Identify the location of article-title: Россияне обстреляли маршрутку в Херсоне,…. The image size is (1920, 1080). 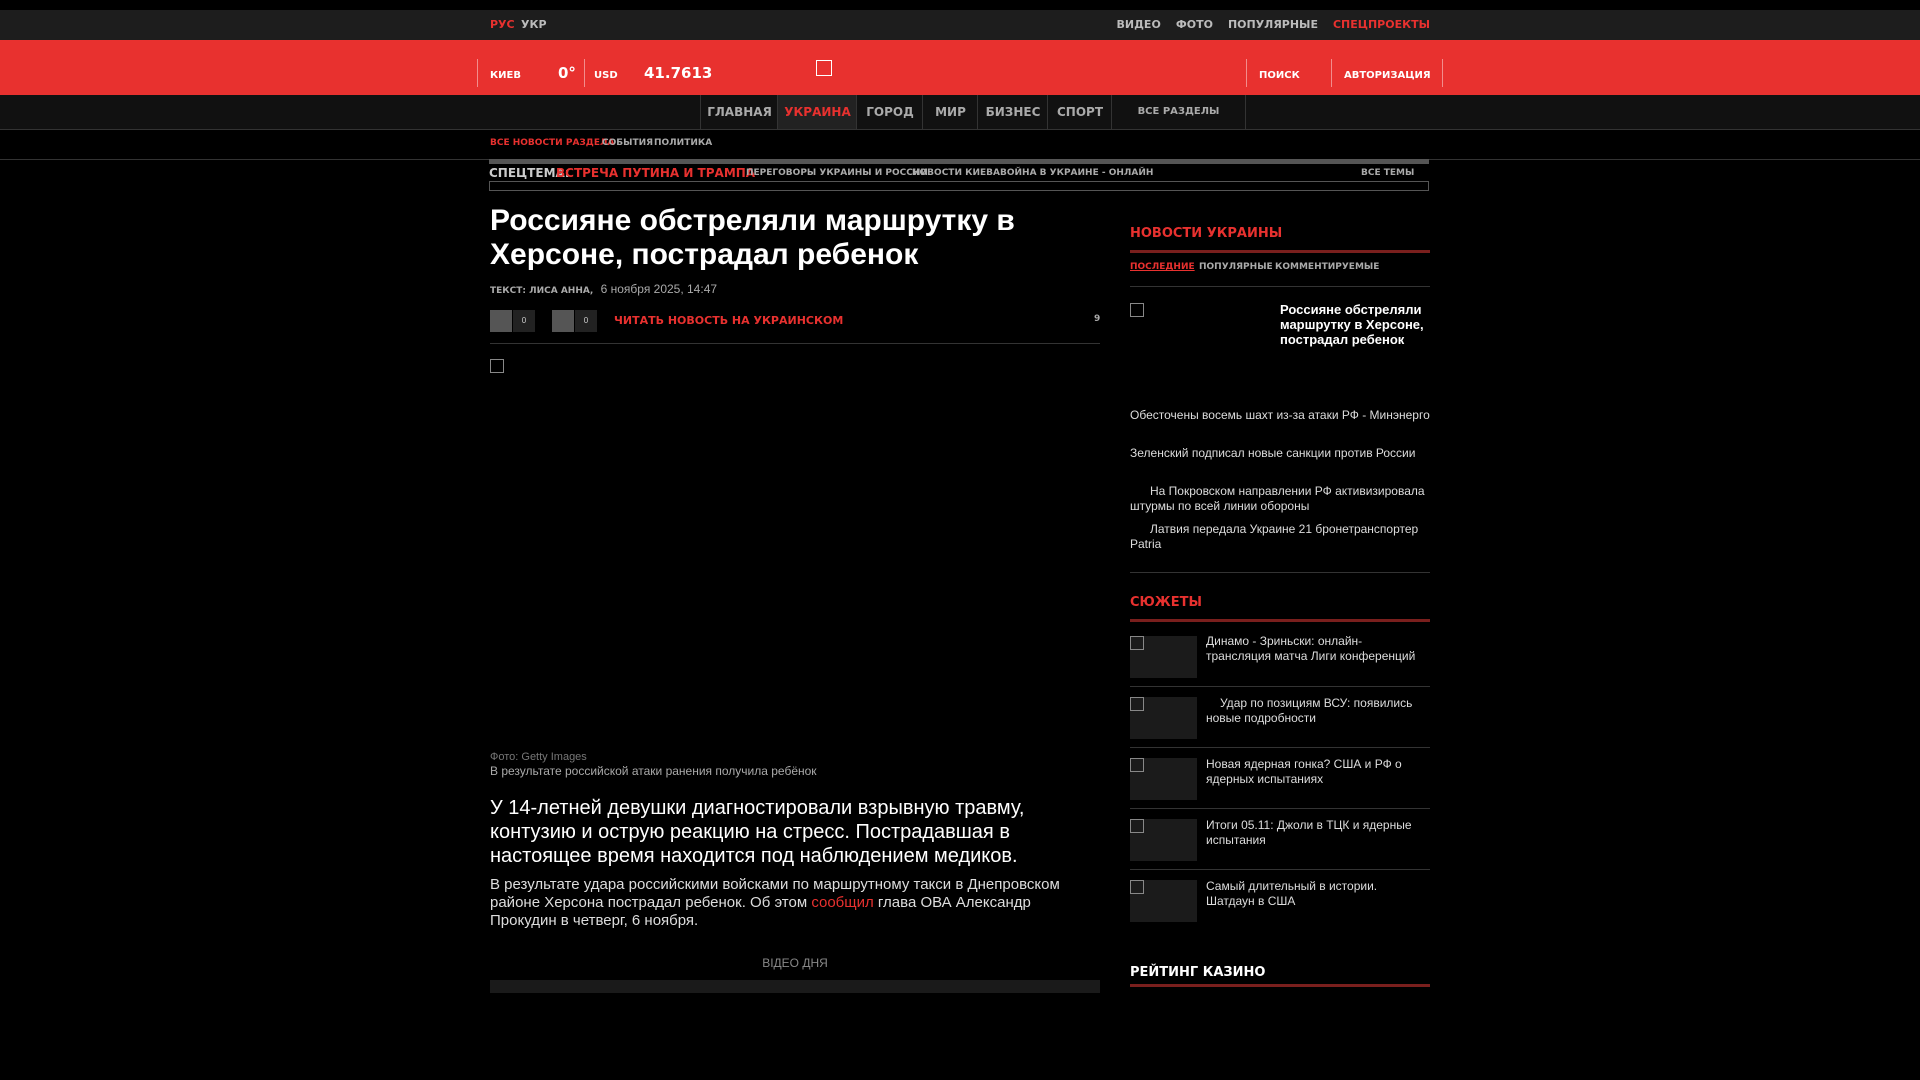
(752, 237).